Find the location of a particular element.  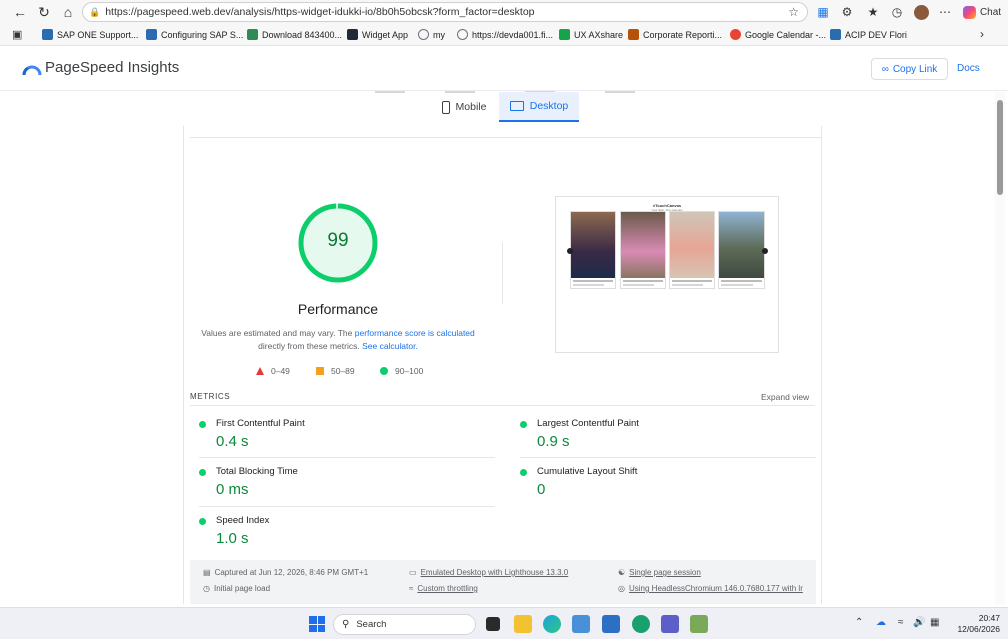

metric-name: First Contentful Paint is located at coordinates (260, 423).